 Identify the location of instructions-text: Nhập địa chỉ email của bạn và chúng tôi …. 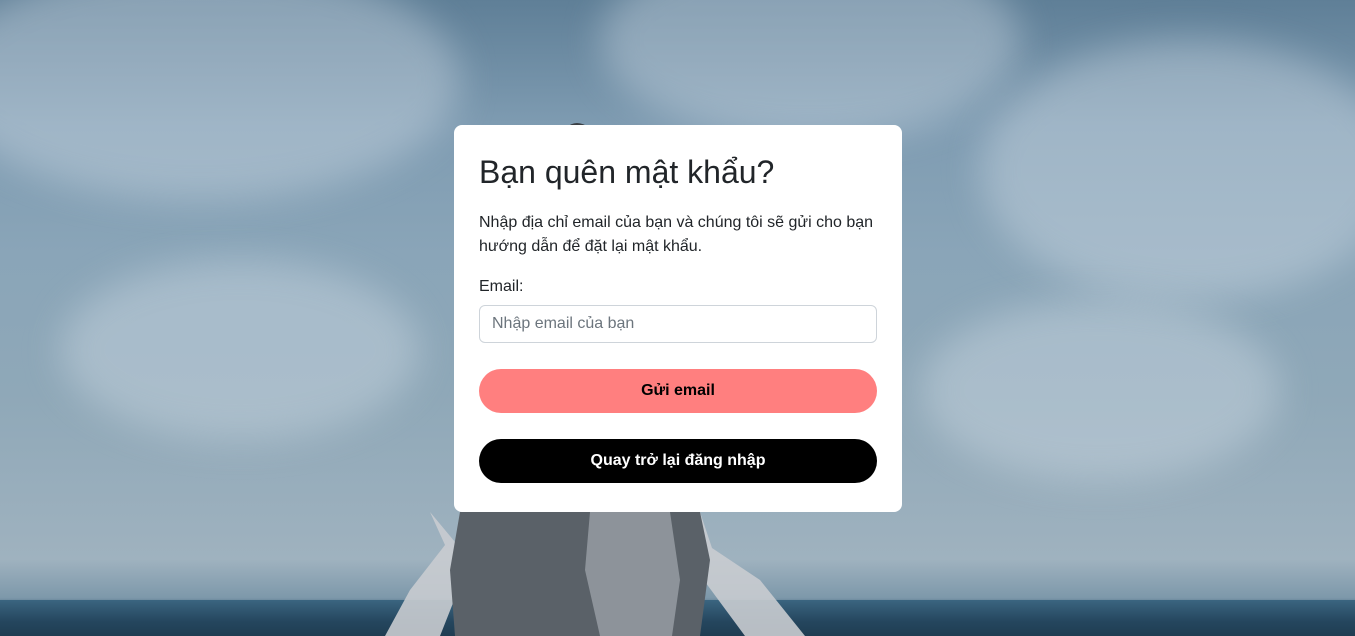
(676, 234).